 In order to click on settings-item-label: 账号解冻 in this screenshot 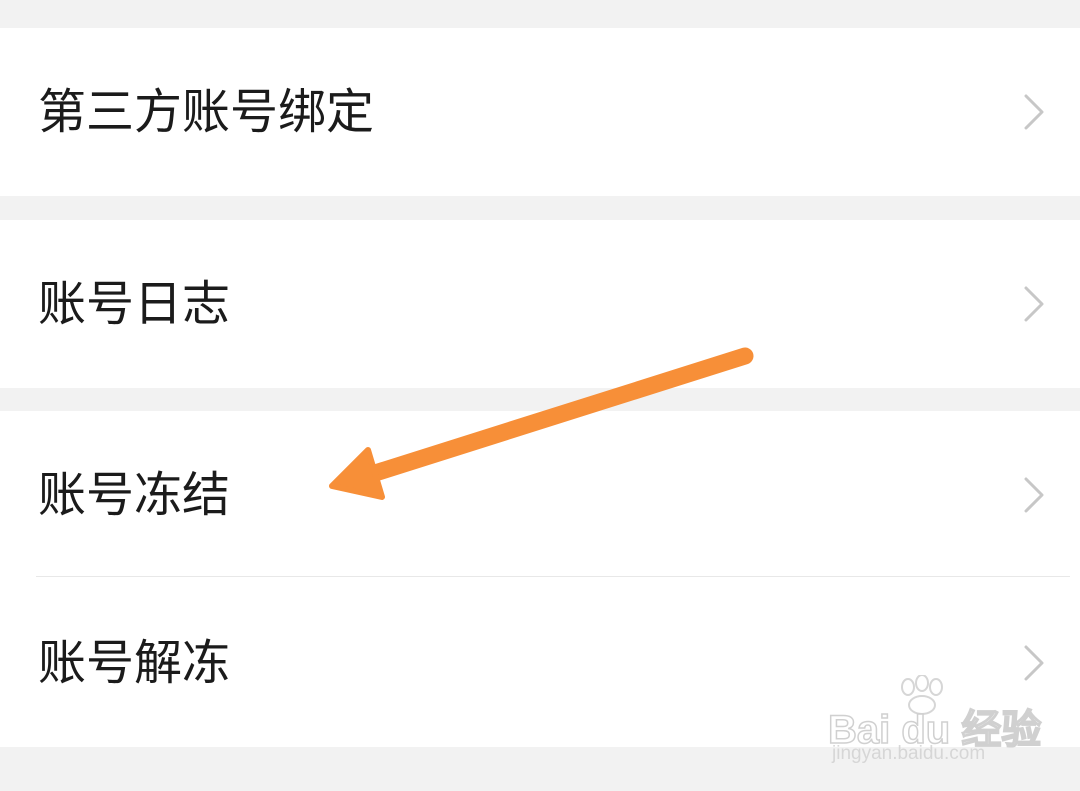, I will do `click(134, 663)`.